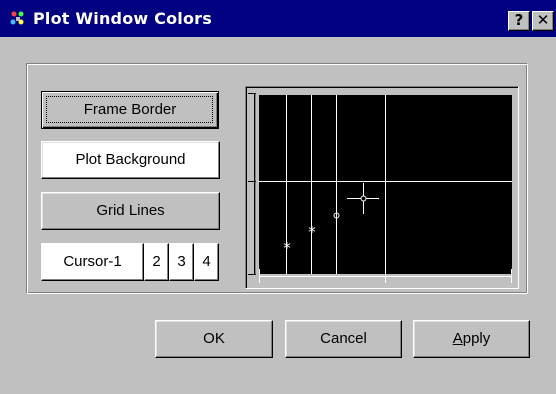  Describe the element at coordinates (543, 21) in the screenshot. I see `close-button: ✕` at that location.